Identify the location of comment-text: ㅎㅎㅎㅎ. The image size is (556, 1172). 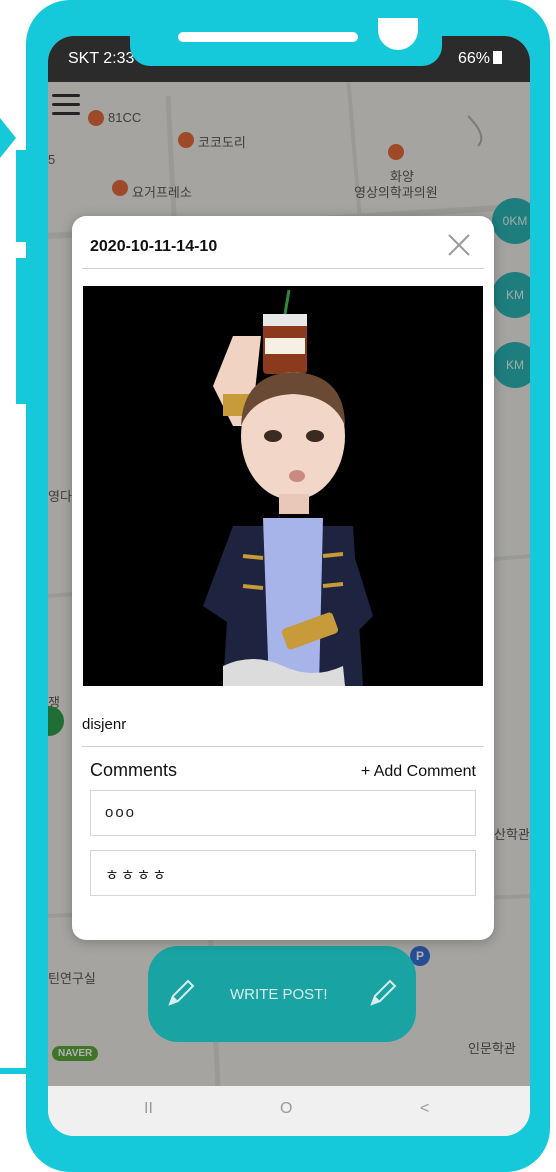
(137, 875).